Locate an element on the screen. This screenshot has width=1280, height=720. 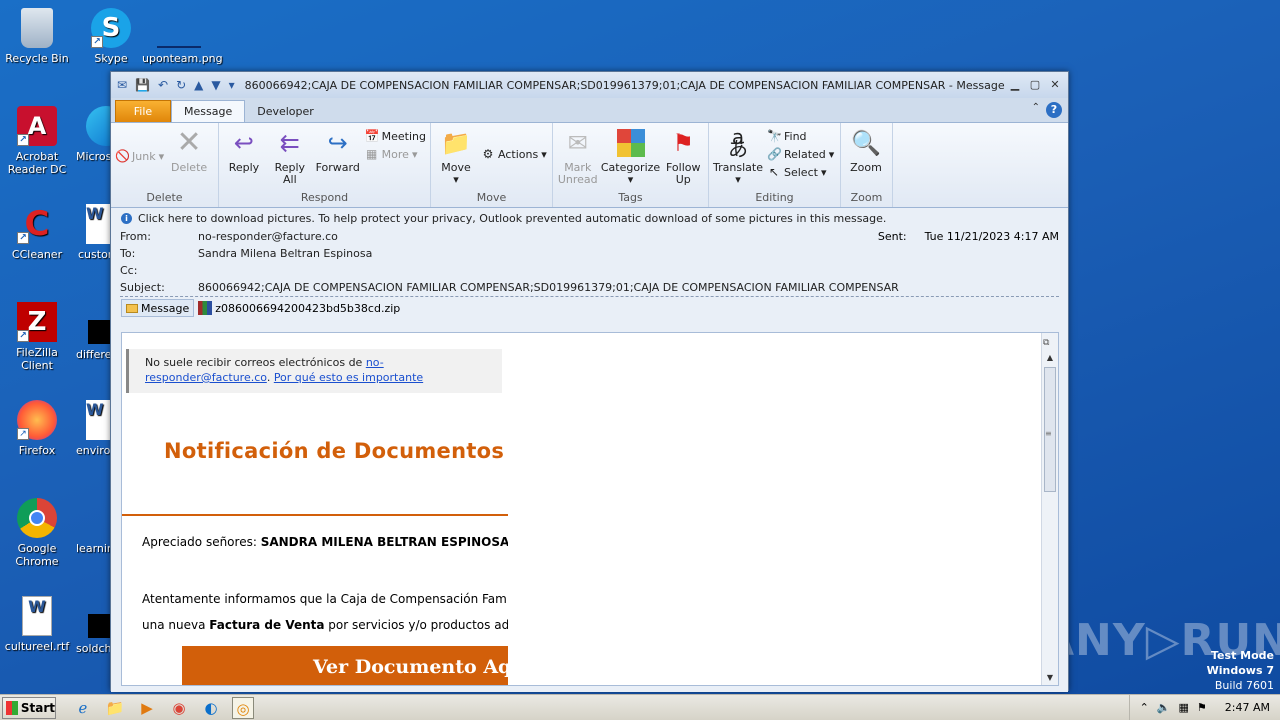
edge-taskbar-icon: ◐ is located at coordinates (211, 708).